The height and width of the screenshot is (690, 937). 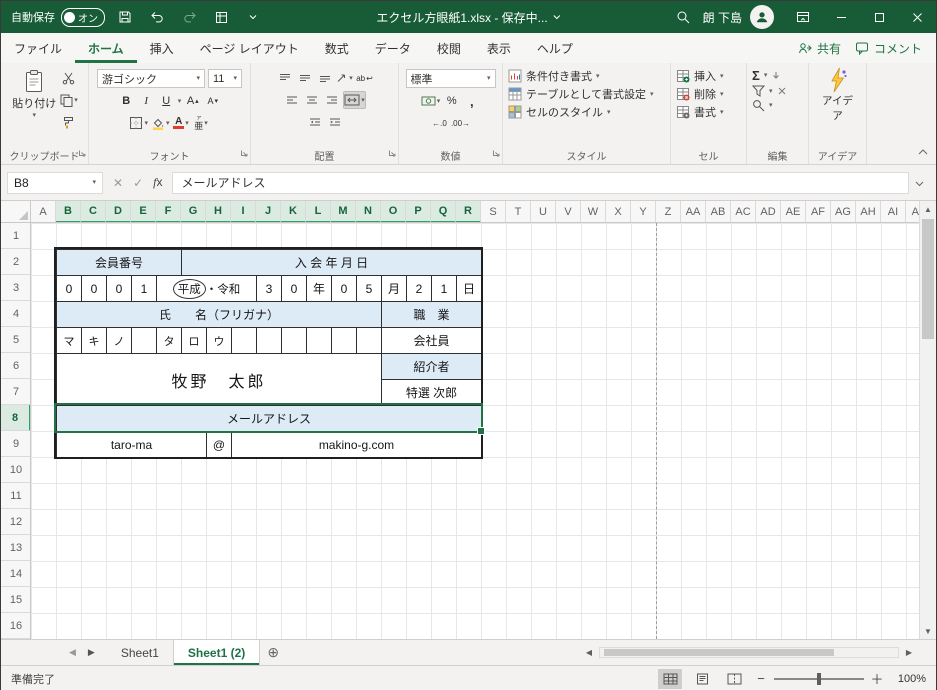 What do you see at coordinates (803, 17) in the screenshot?
I see `ribbon-display-options-button` at bounding box center [803, 17].